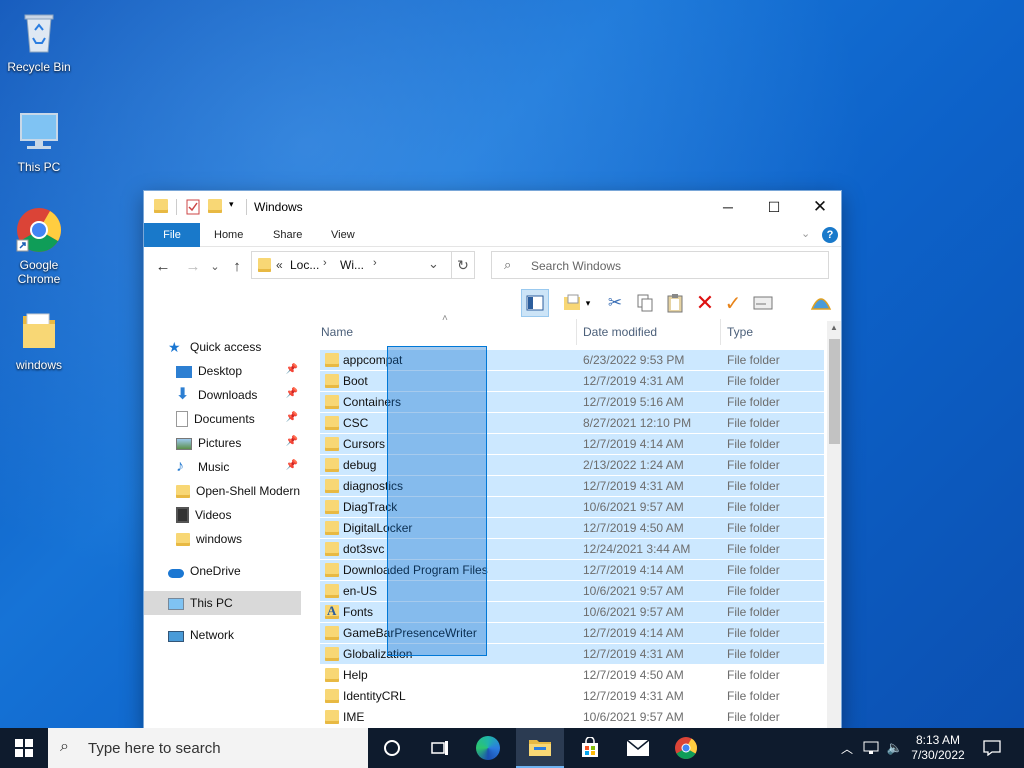  Describe the element at coordinates (240, 467) in the screenshot. I see `nav-item-music: ♪ Music 📌` at that location.